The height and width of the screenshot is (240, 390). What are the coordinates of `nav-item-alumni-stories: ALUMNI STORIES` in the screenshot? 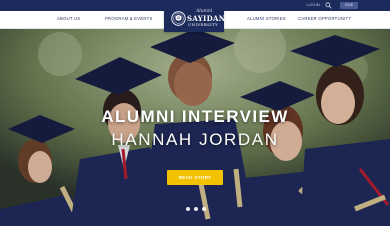 It's located at (266, 18).